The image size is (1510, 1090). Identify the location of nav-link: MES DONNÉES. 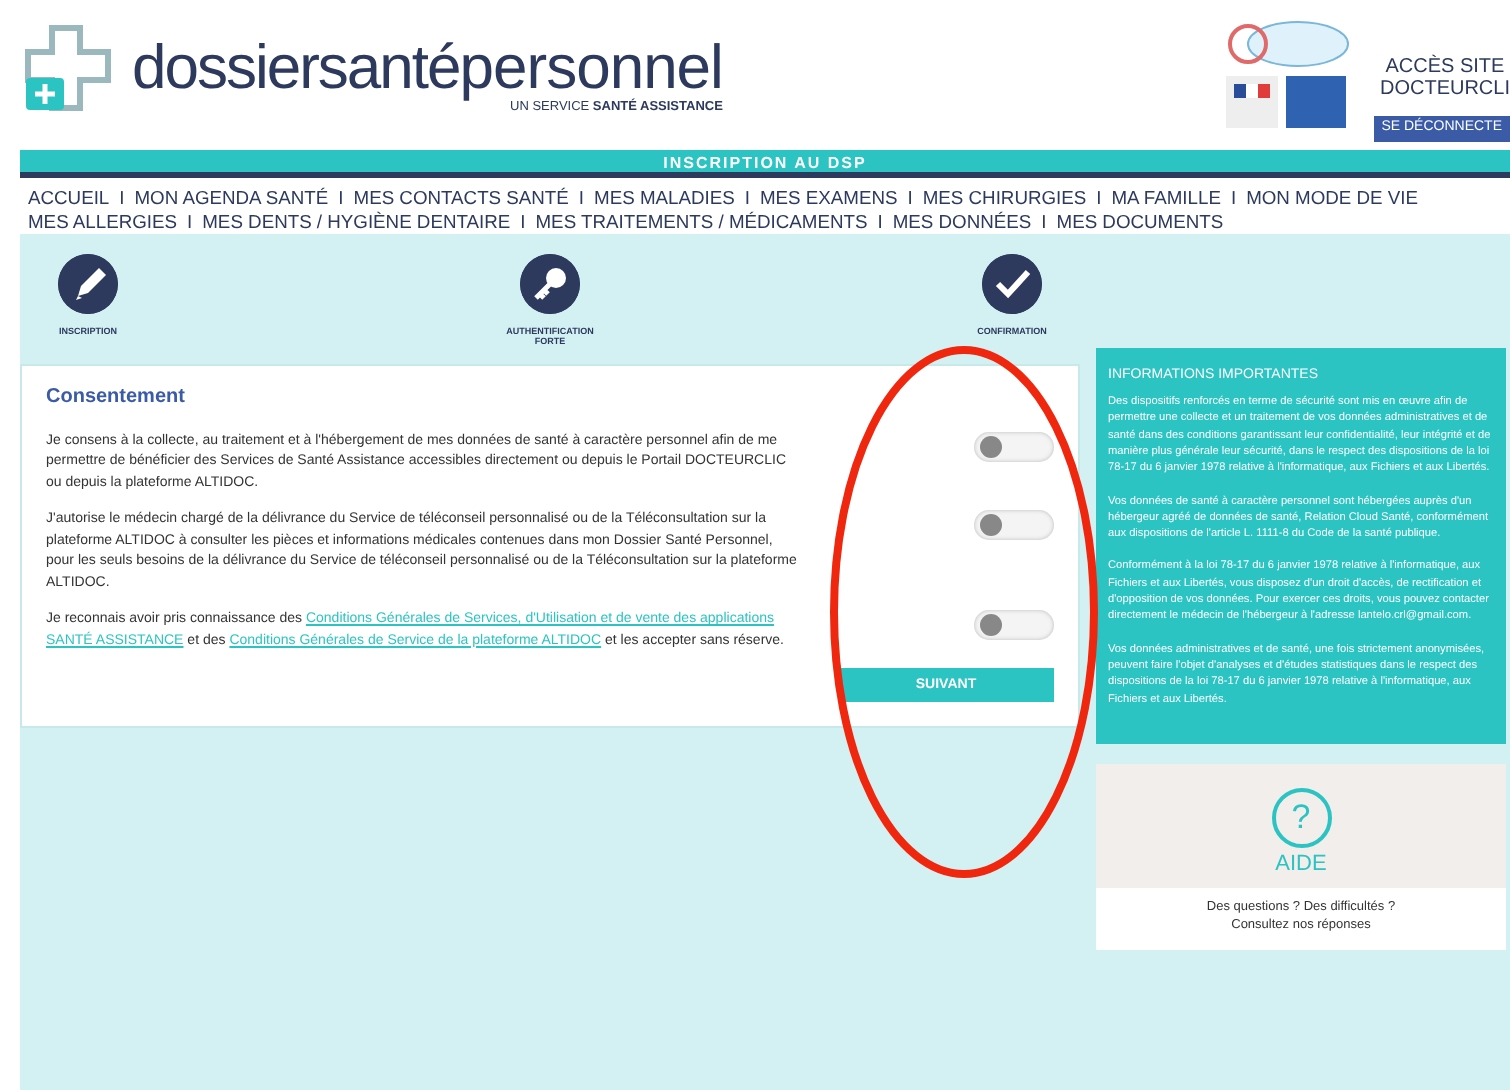
(962, 222).